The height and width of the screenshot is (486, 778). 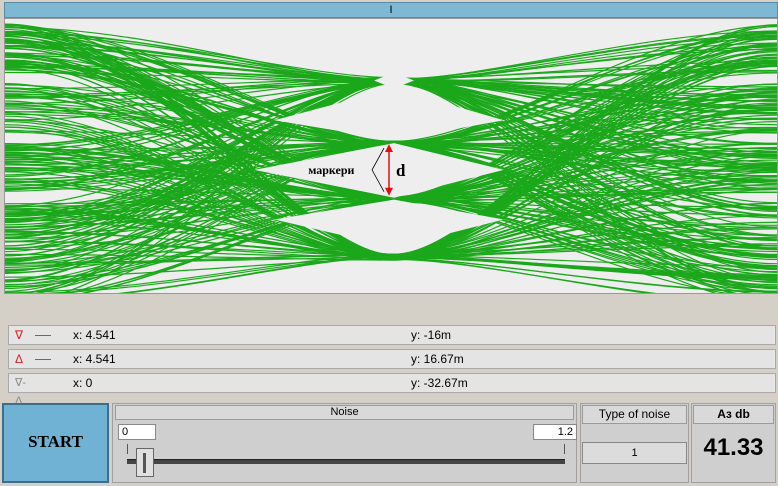 What do you see at coordinates (401, 170) in the screenshot?
I see `marker-d-label: d` at bounding box center [401, 170].